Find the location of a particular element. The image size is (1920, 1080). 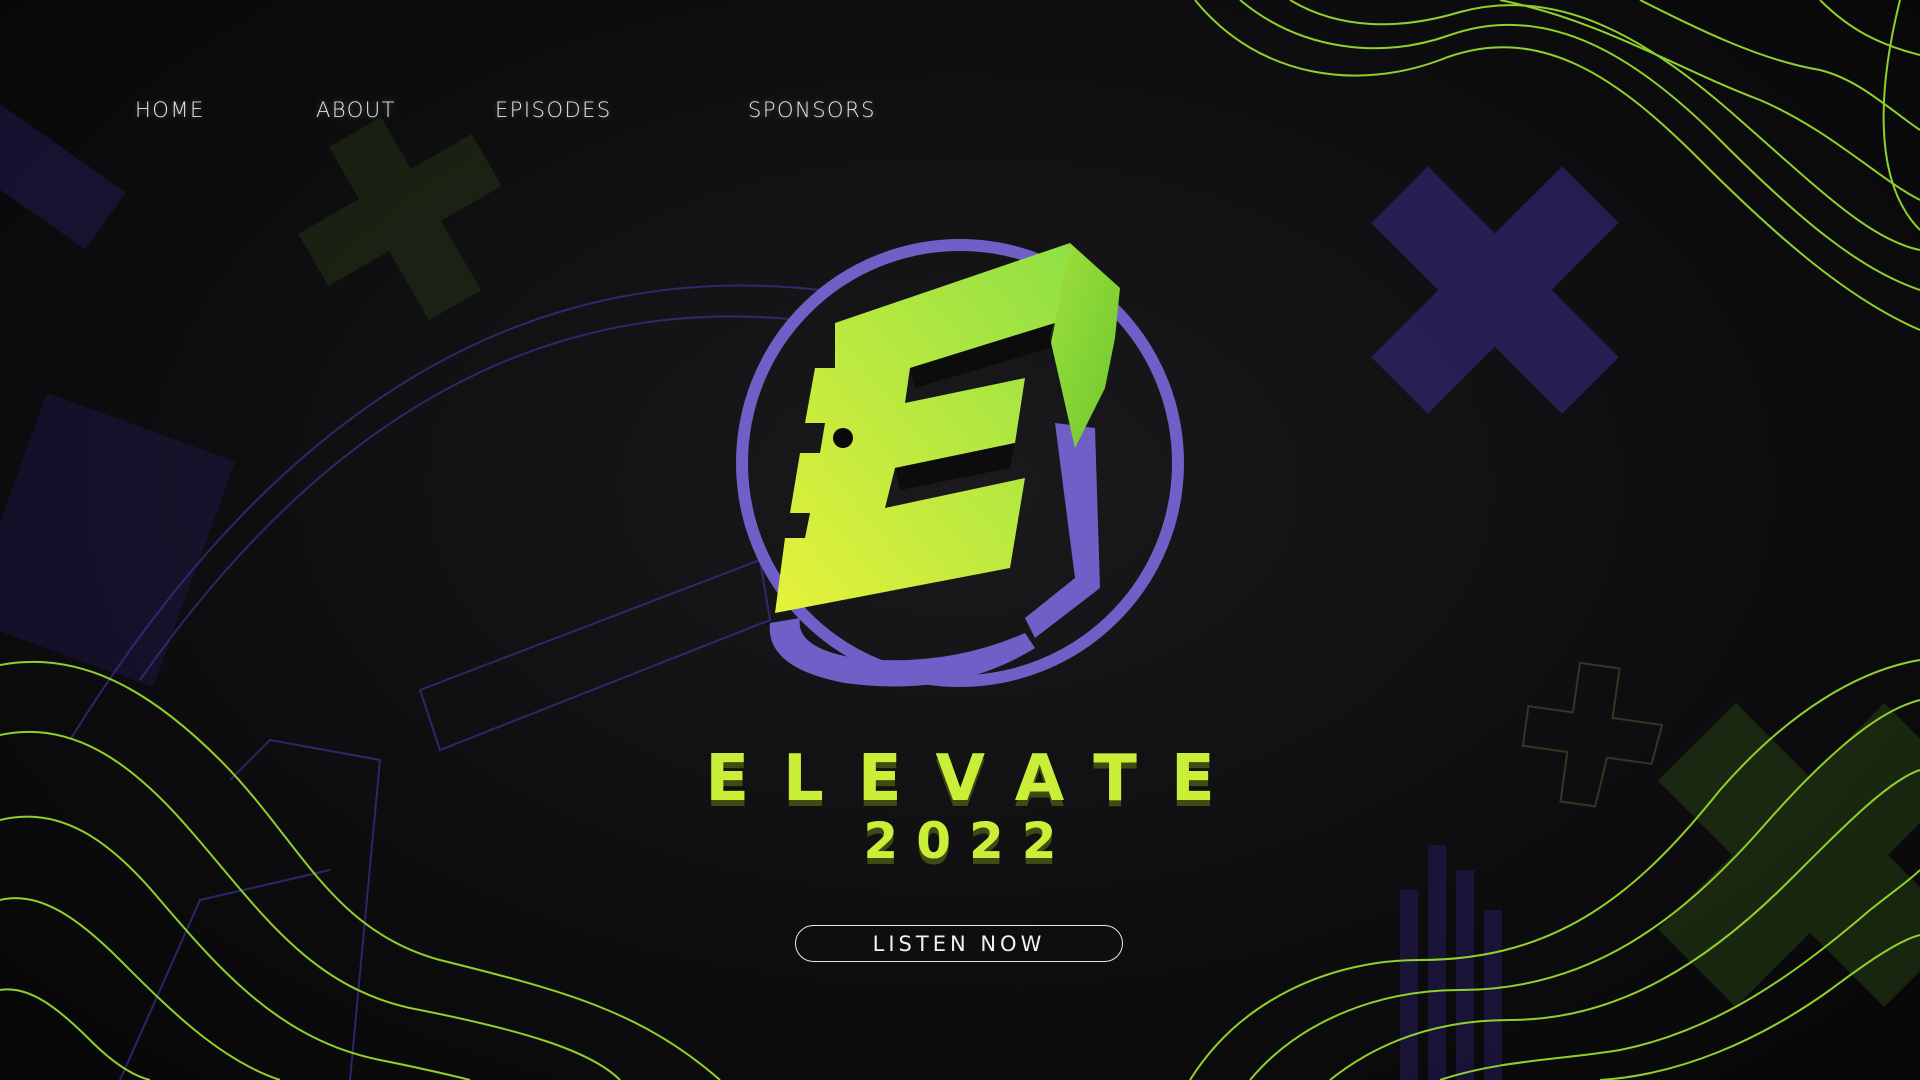

main-nav: HOME ABOUT EPISODES SPONSORS is located at coordinates (960, 113).